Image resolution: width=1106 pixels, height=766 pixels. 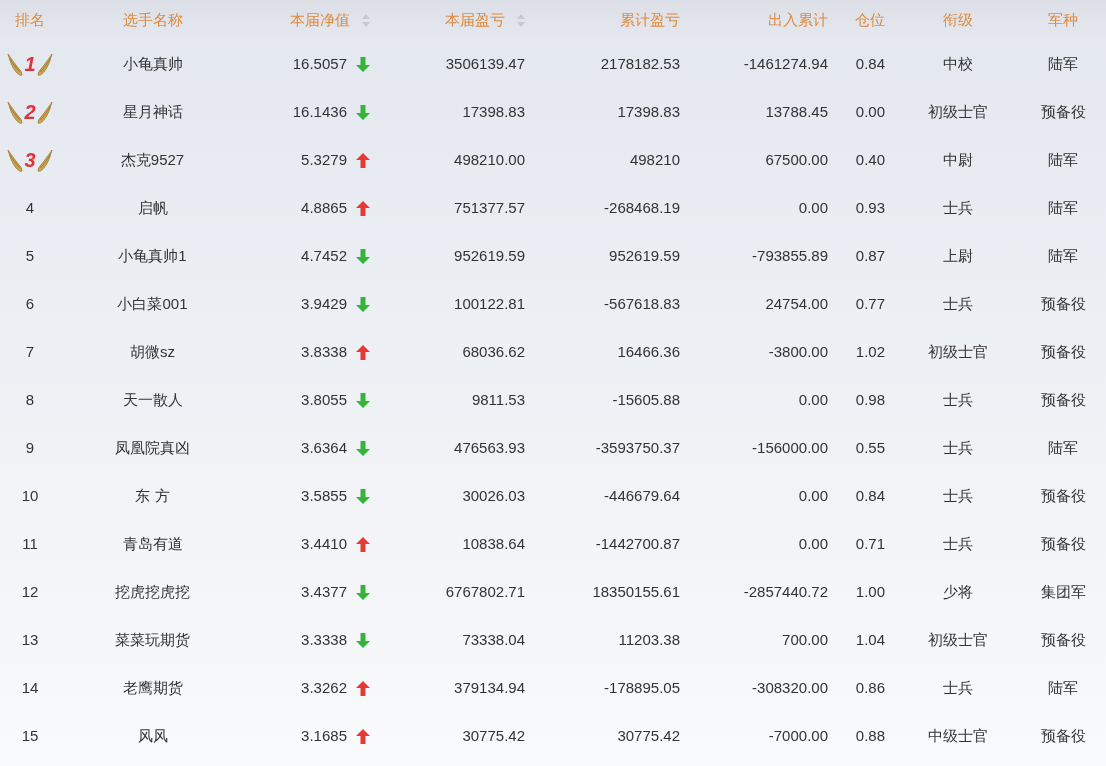 What do you see at coordinates (30, 399) in the screenshot?
I see `rank-number: 8` at bounding box center [30, 399].